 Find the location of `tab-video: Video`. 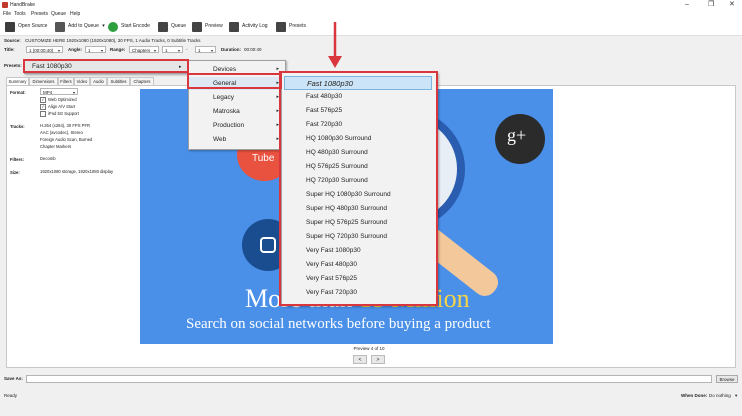

tab-video: Video is located at coordinates (82, 81).